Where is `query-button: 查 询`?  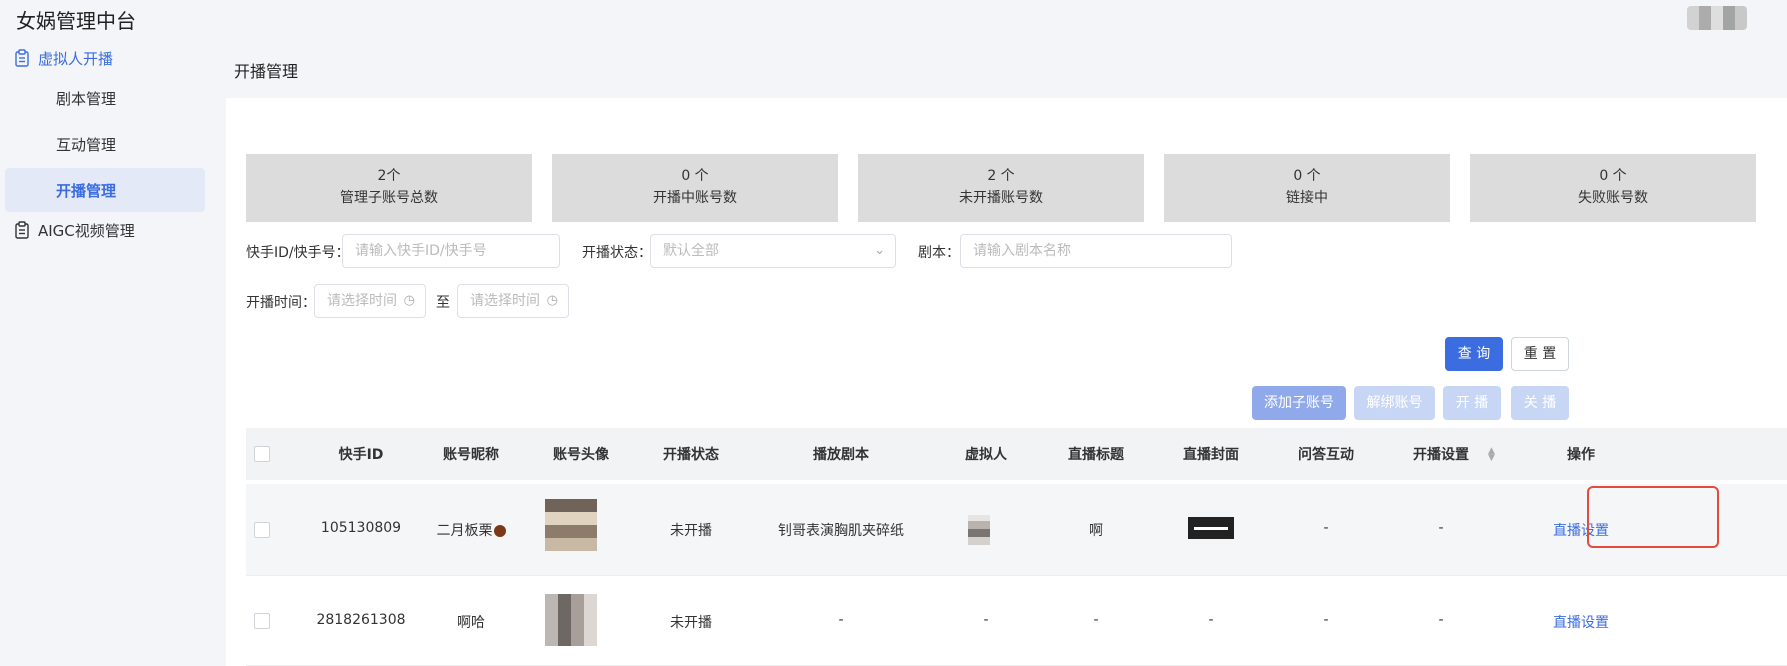 query-button: 查 询 is located at coordinates (1474, 354).